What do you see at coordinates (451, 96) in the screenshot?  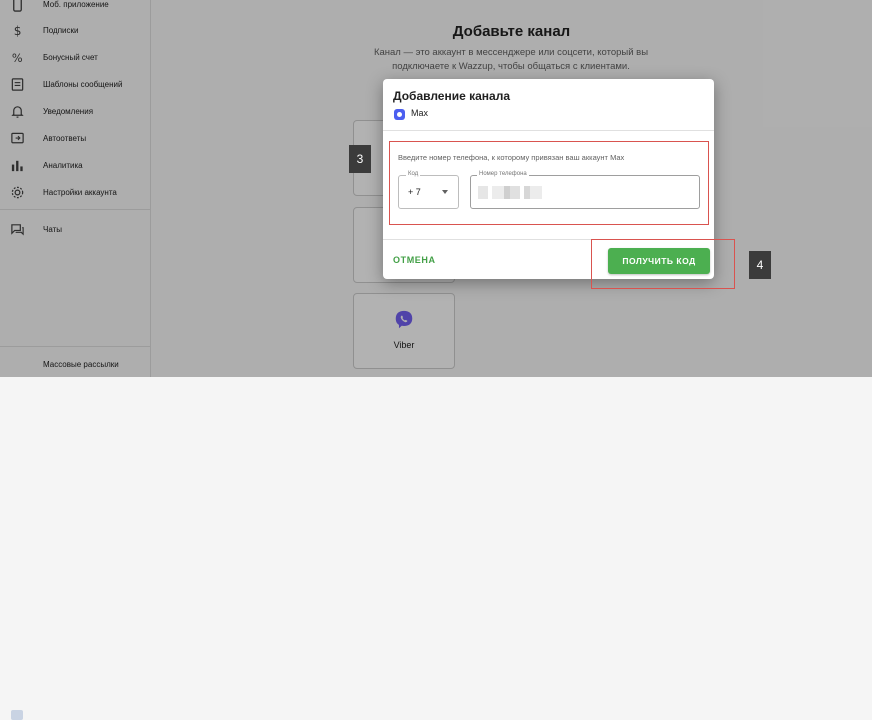 I see `dialog-title: Добавление канала` at bounding box center [451, 96].